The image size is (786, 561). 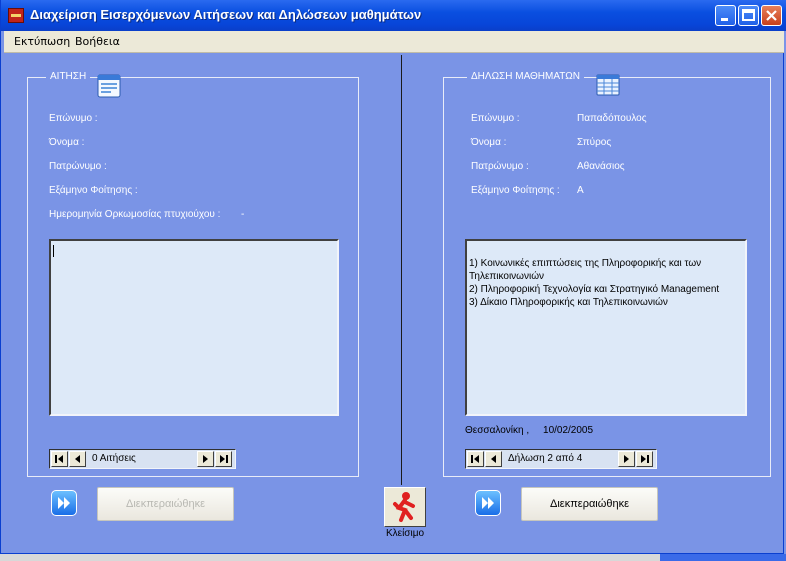 What do you see at coordinates (405, 533) in the screenshot?
I see `exit-label: Κλείσιμο` at bounding box center [405, 533].